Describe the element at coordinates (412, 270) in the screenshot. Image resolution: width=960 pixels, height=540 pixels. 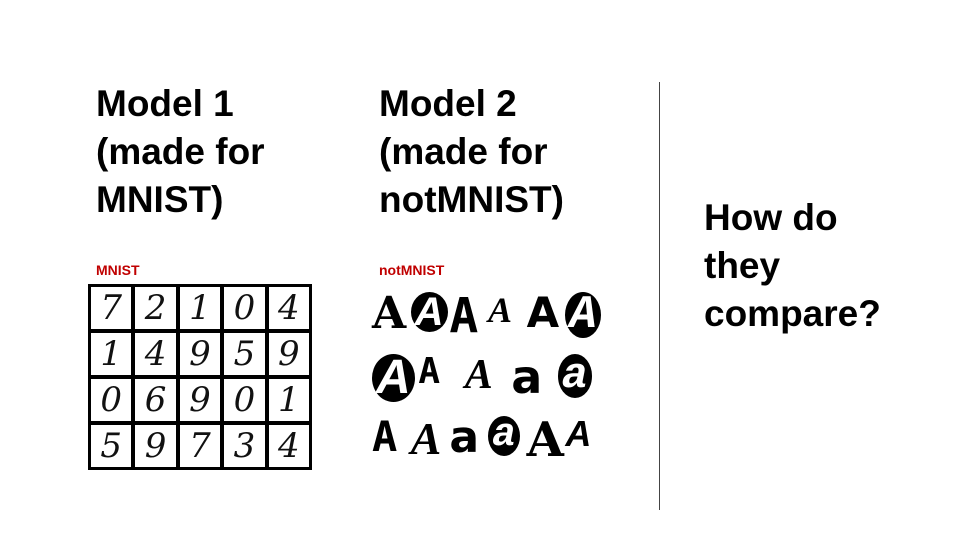
I see `notmnist-caption: notMNIST` at that location.